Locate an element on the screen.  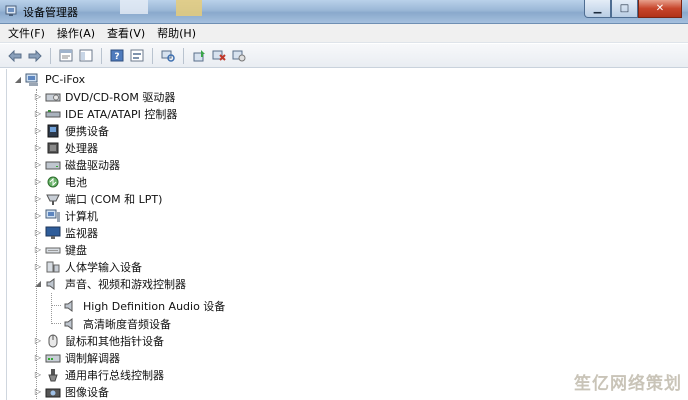
action-list-icon is located at coordinates (137, 56).